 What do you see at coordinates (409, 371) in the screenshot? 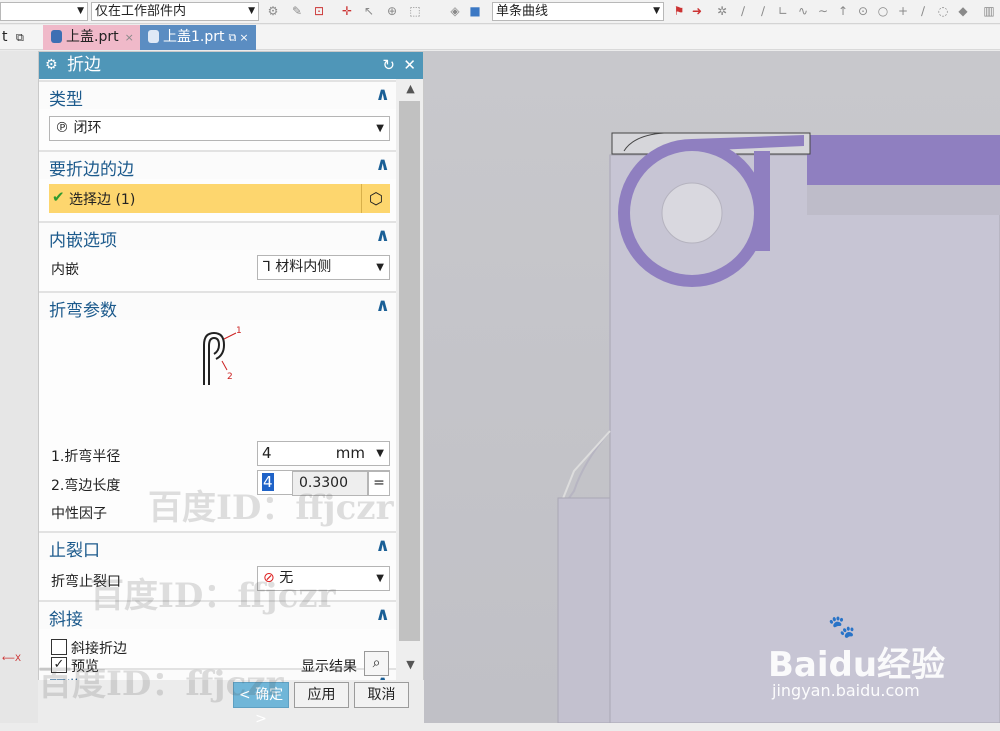
I see `scroll-thumb` at bounding box center [409, 371].